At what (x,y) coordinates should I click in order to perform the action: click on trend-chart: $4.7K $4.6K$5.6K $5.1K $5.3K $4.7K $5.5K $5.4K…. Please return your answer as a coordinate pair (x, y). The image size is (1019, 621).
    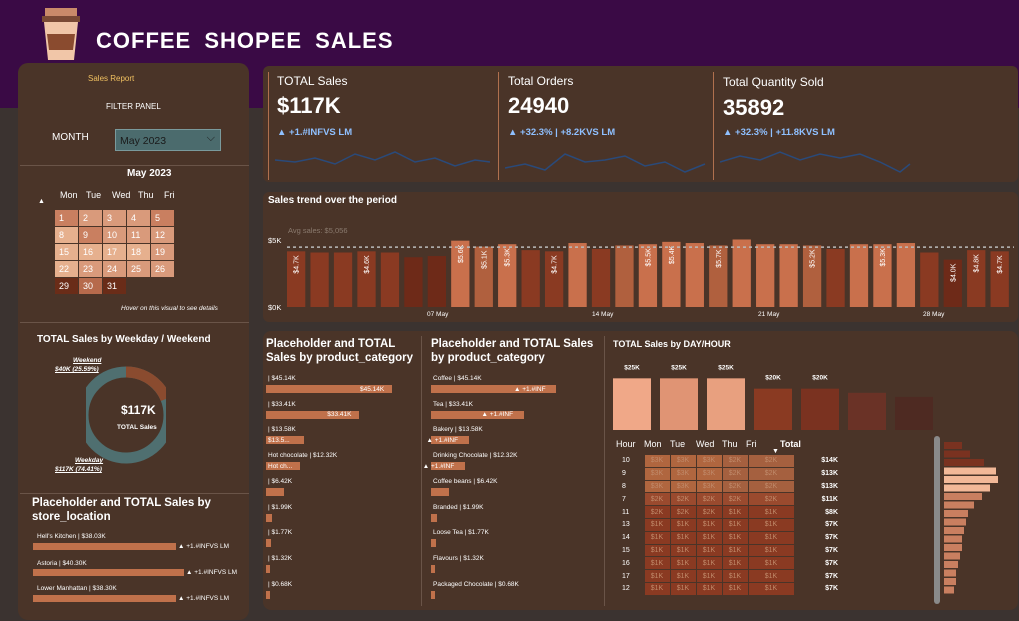
    Looking at the image, I should click on (640, 266).